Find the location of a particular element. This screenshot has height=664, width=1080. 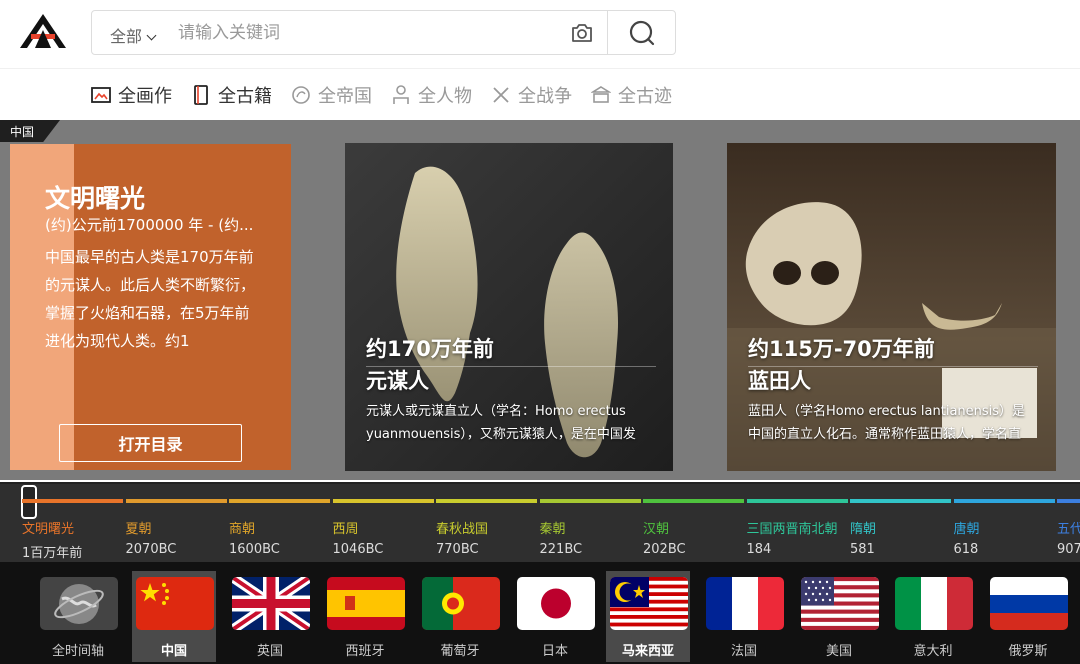

category-label: 全帝国 is located at coordinates (345, 96).